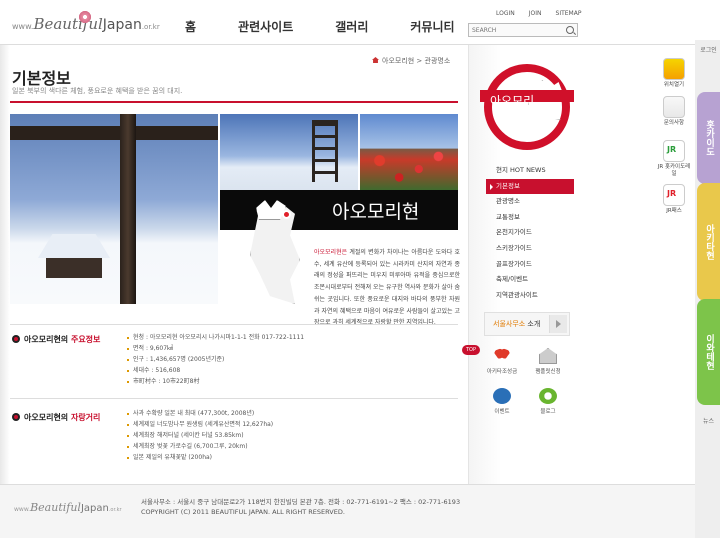 This screenshot has height=538, width=720. What do you see at coordinates (533, 324) in the screenshot?
I see `seoul-office-rest: 소개` at bounding box center [533, 324].